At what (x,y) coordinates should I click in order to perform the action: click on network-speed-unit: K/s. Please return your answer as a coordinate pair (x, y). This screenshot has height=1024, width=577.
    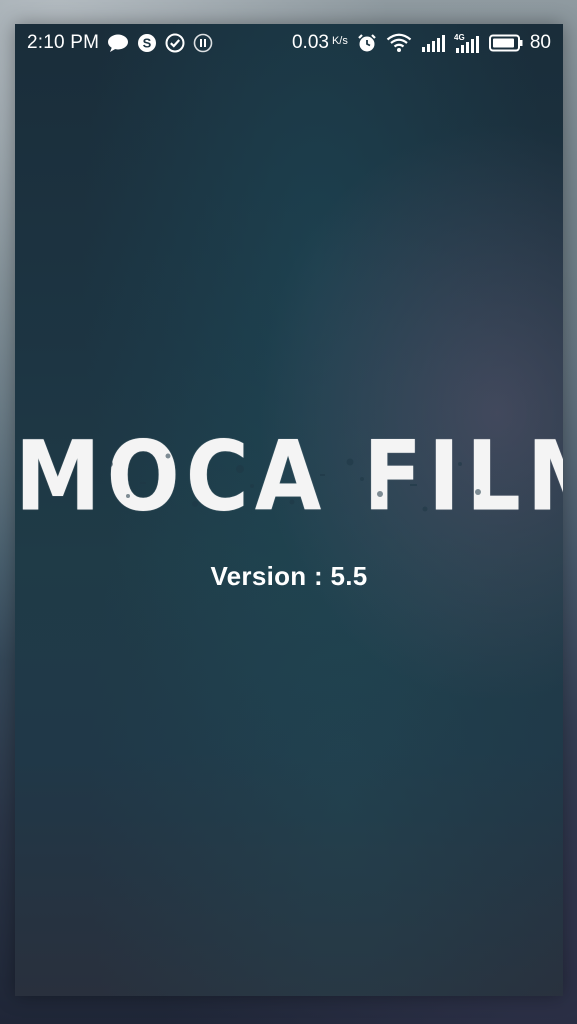
    Looking at the image, I should click on (339, 41).